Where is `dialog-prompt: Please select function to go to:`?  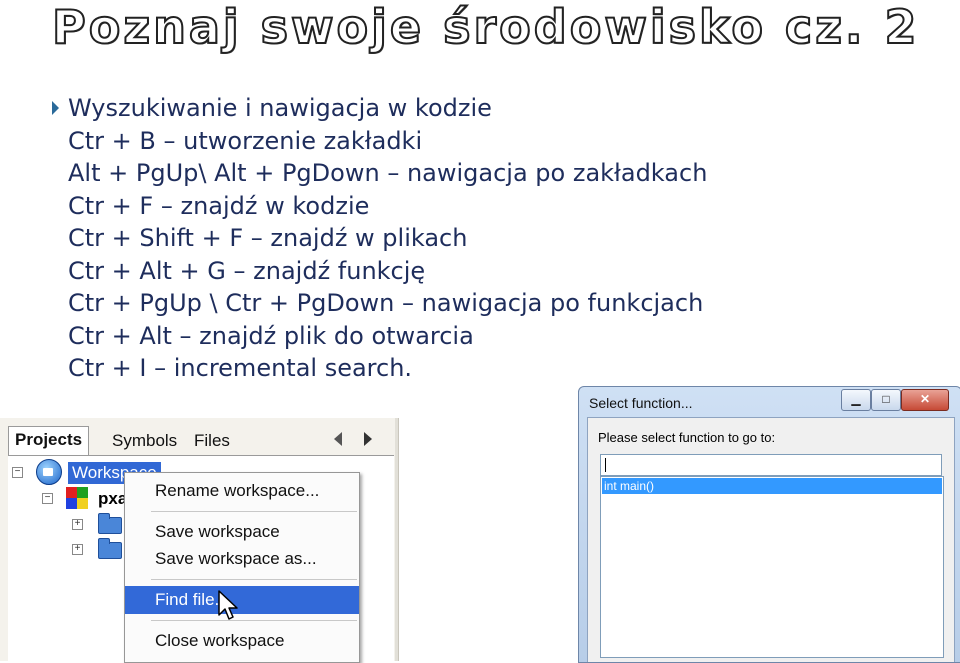
dialog-prompt: Please select function to go to: is located at coordinates (687, 437).